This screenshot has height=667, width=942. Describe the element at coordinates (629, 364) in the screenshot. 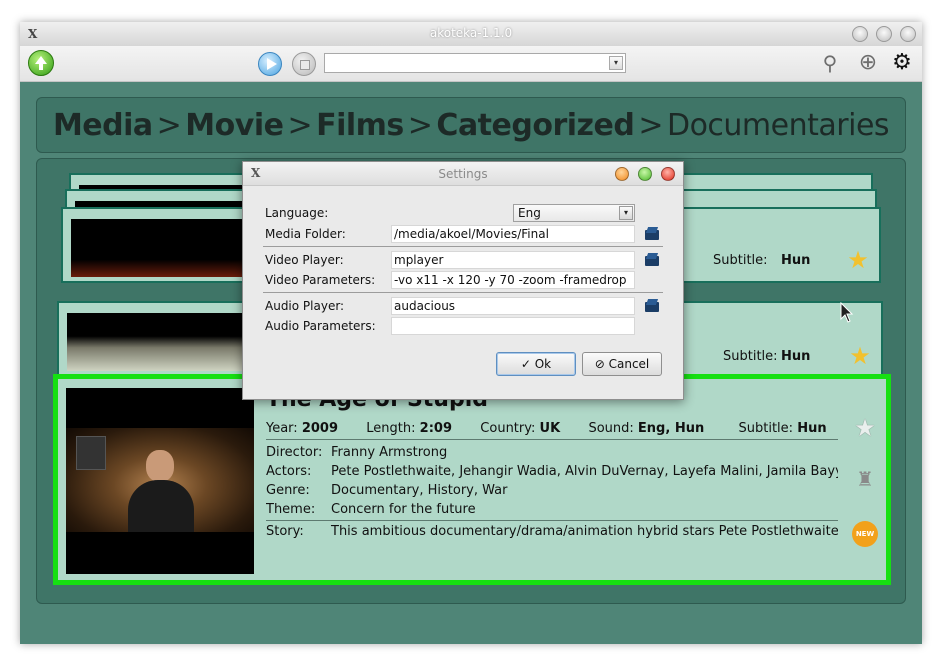

I see `cancel-button-label: Cancel` at that location.